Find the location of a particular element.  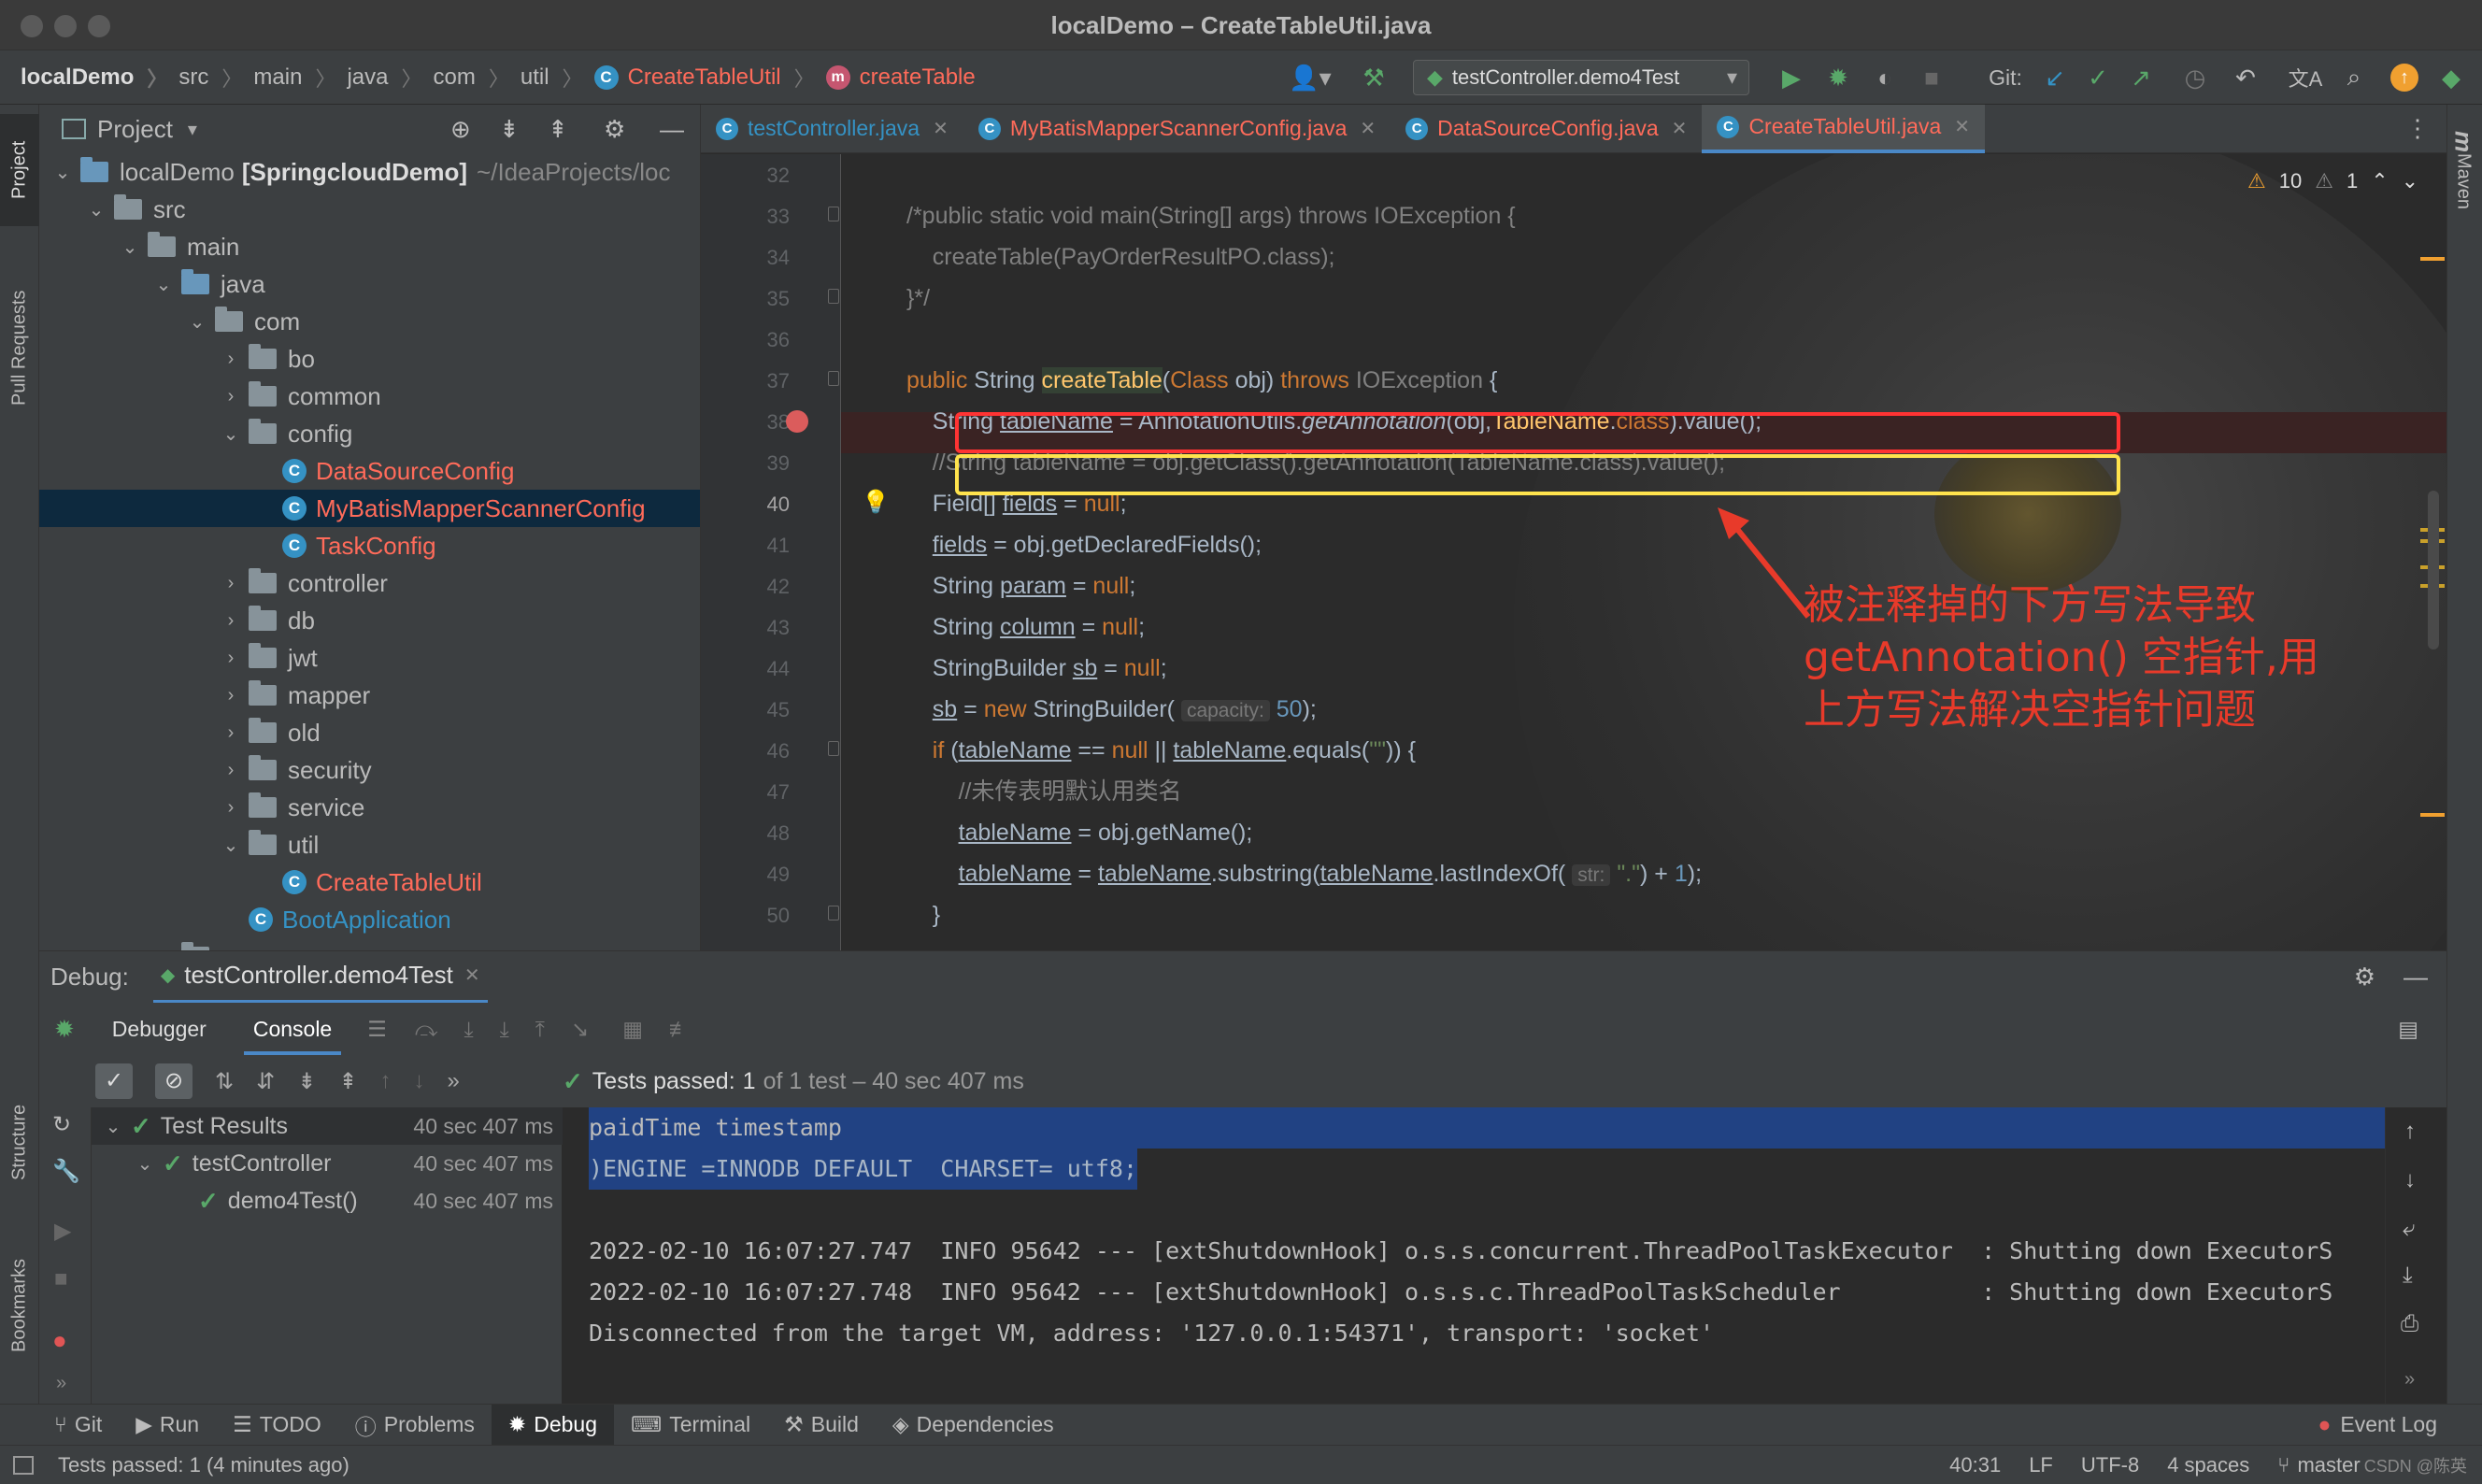

next-icon: ↓ is located at coordinates (418, 1081).